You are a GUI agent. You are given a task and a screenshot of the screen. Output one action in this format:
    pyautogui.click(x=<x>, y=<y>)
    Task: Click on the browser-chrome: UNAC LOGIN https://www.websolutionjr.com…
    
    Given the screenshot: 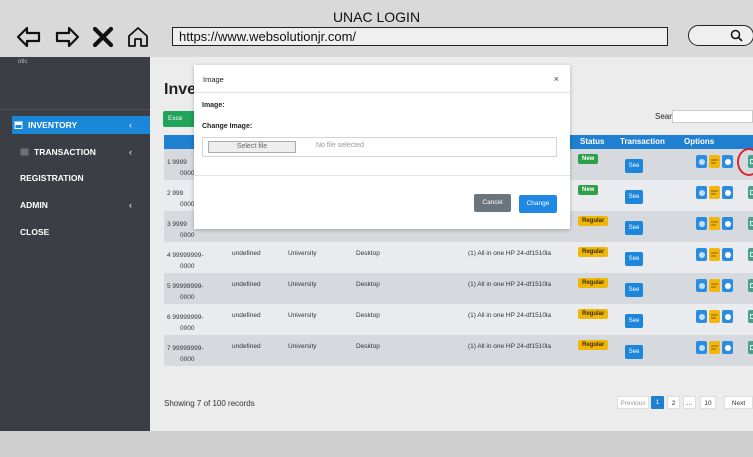 What is the action you would take?
    pyautogui.click(x=376, y=28)
    